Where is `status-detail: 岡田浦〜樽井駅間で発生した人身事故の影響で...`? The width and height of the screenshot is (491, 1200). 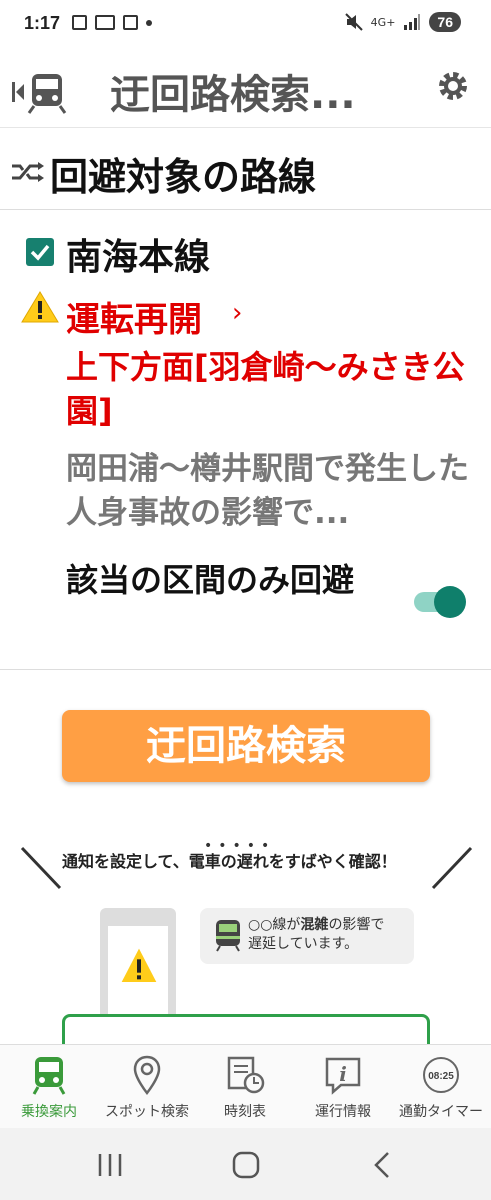 status-detail: 岡田浦〜樽井駅間で発生した人身事故の影響で... is located at coordinates (267, 491).